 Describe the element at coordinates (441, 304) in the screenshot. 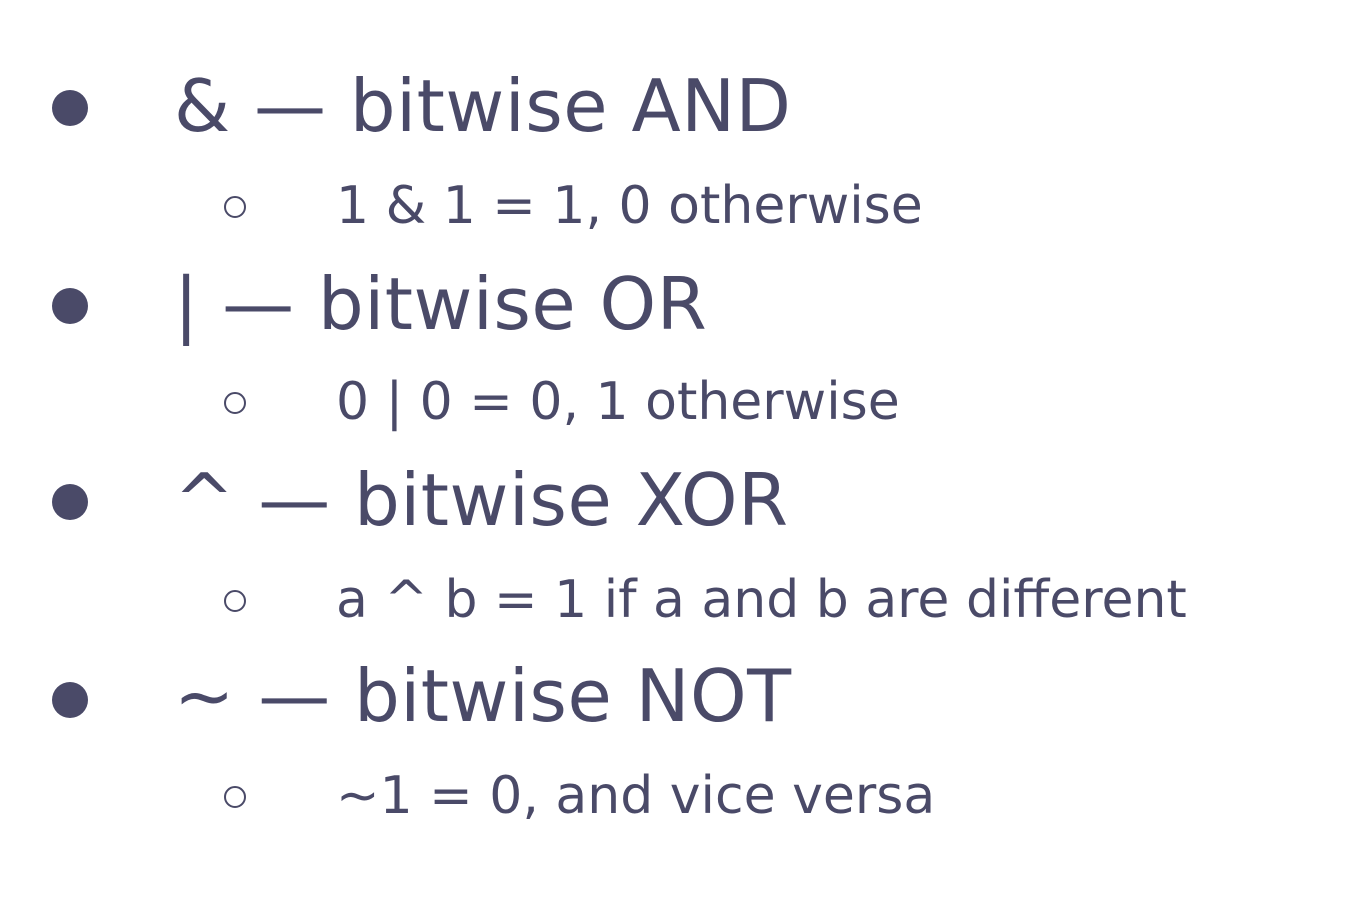

I see `list-item-or: | — bitwise OR` at that location.